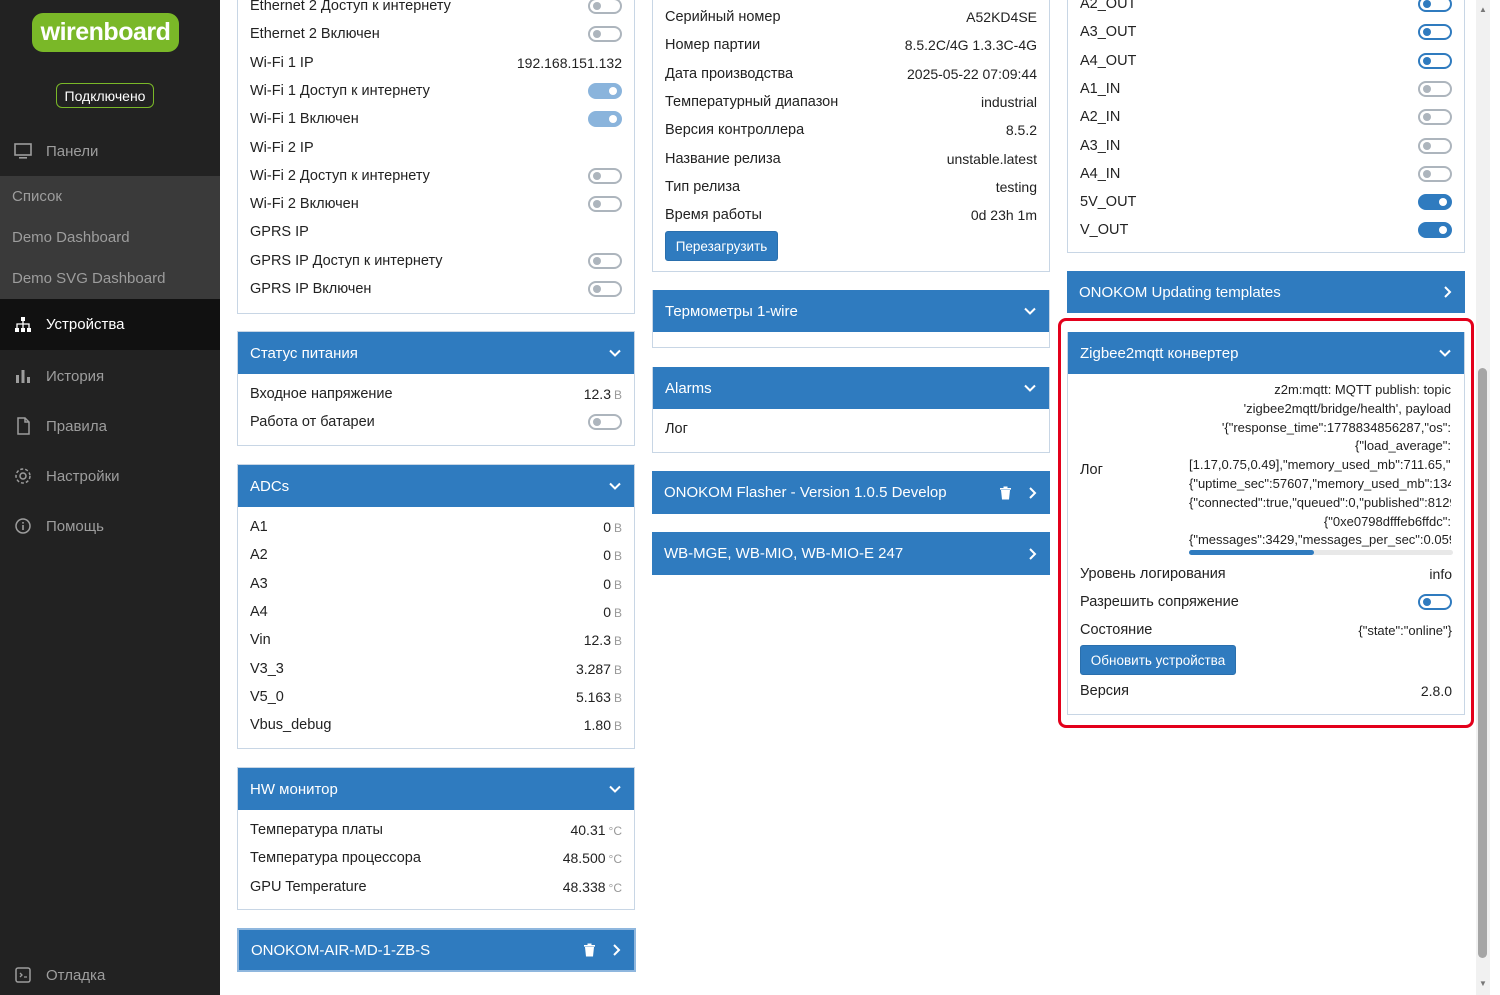 The width and height of the screenshot is (1500, 995). I want to click on log-level-row: Уровень логирования info, so click(1266, 574).